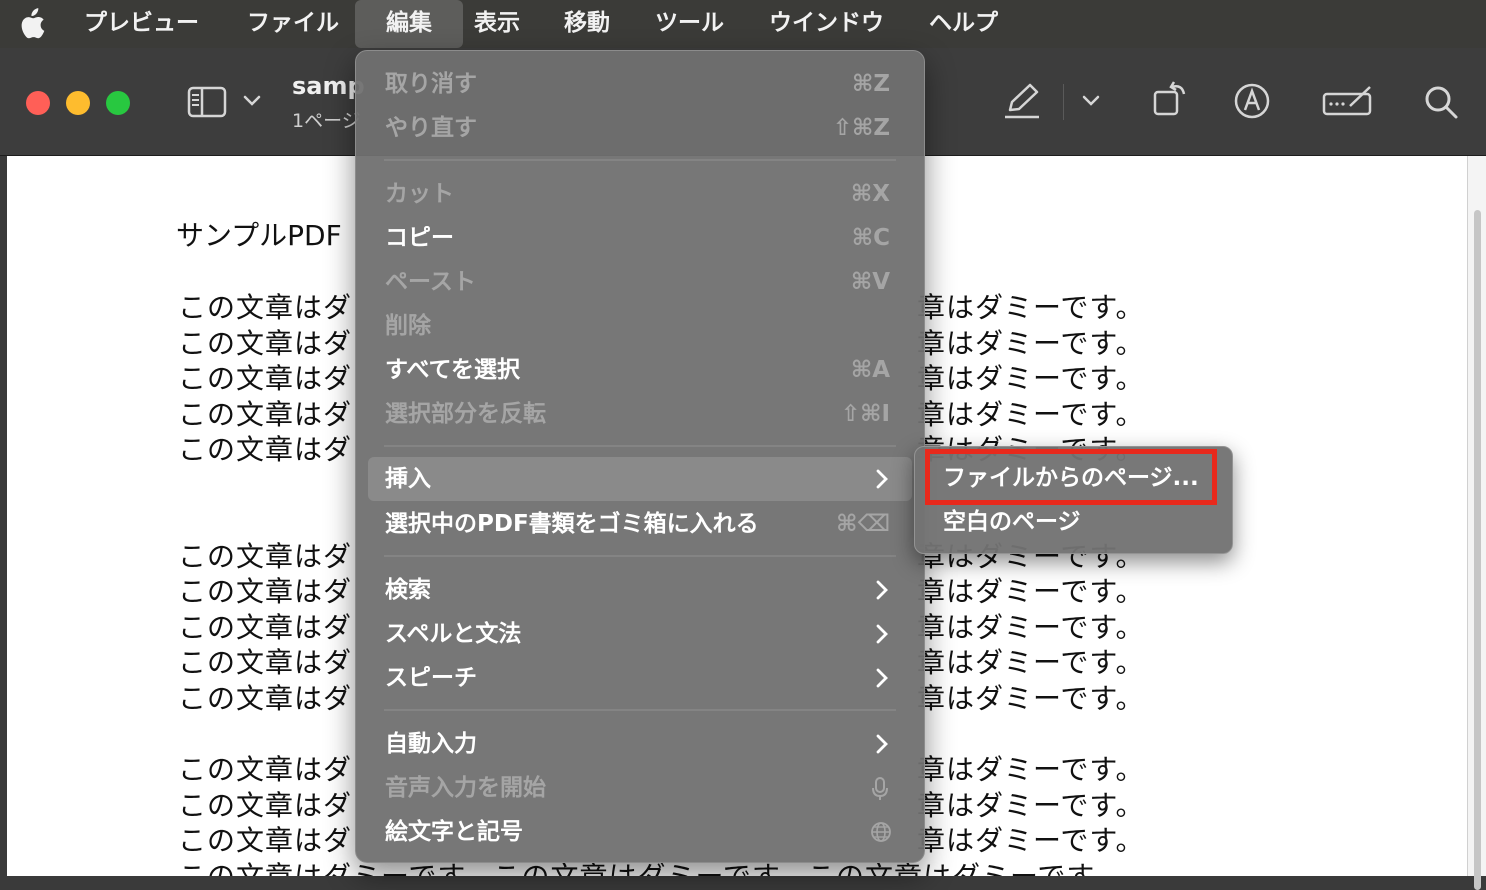 Image resolution: width=1486 pixels, height=890 pixels. I want to click on menu-item-label: スペルと文法, so click(453, 634).